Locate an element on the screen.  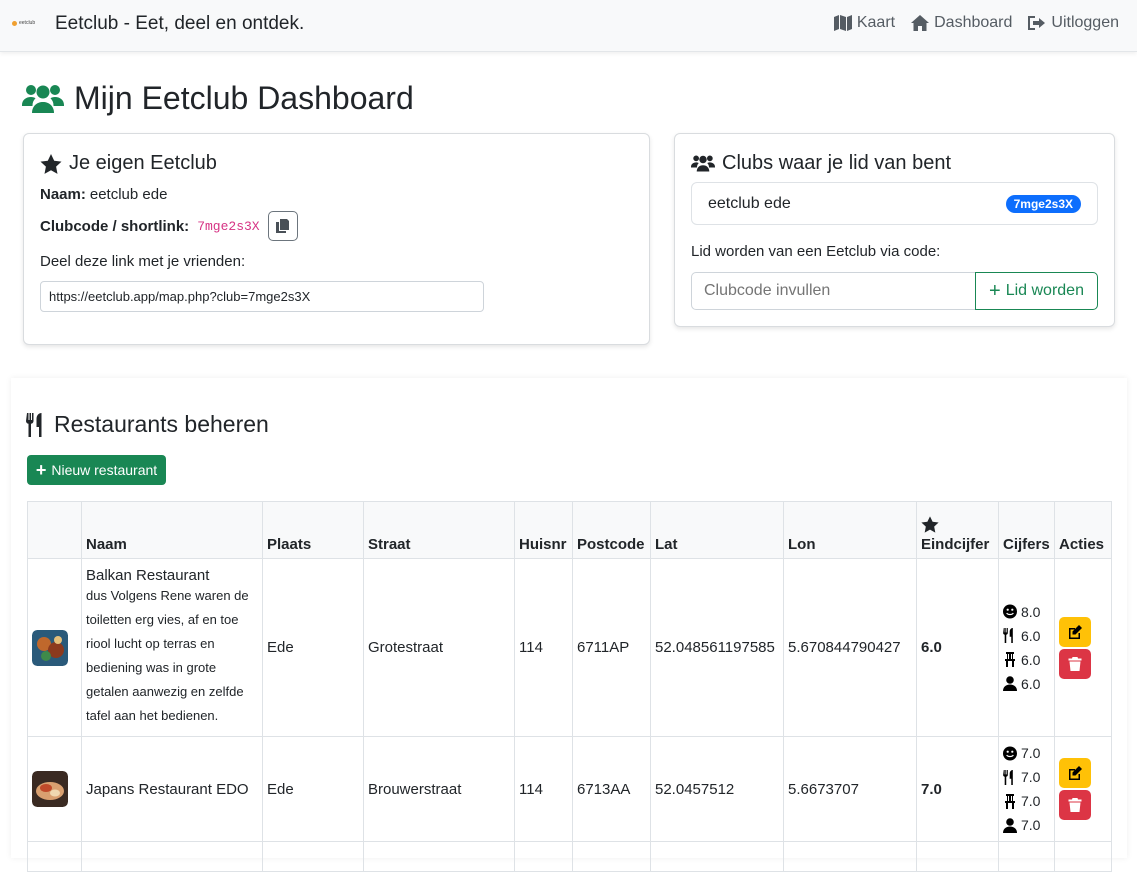
join-label: Lid worden van een Eetclub via code: is located at coordinates (816, 251).